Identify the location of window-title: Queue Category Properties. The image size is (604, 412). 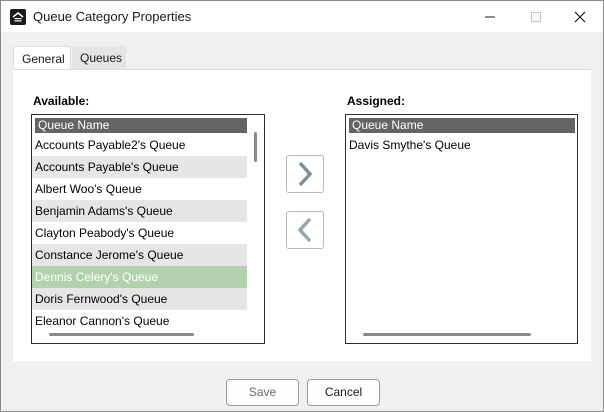
(112, 16).